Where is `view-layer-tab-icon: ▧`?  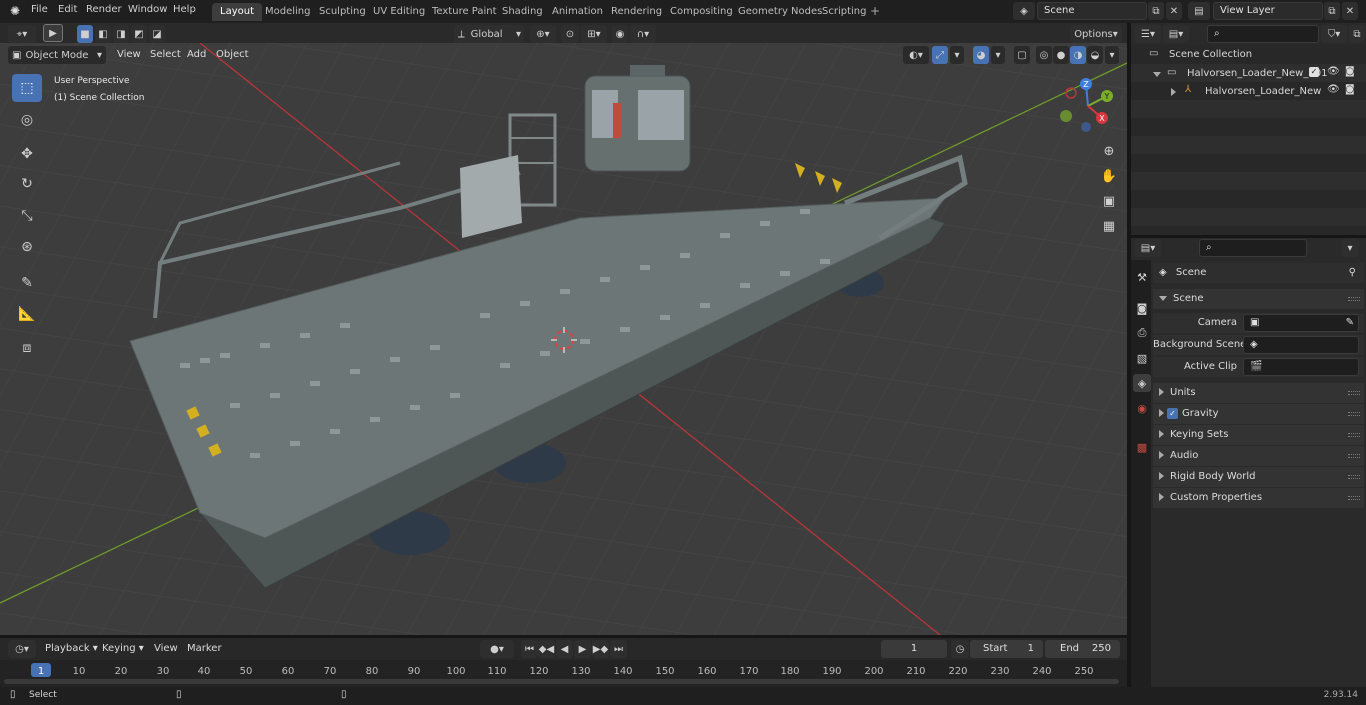
view-layer-tab-icon: ▧ is located at coordinates (1142, 358).